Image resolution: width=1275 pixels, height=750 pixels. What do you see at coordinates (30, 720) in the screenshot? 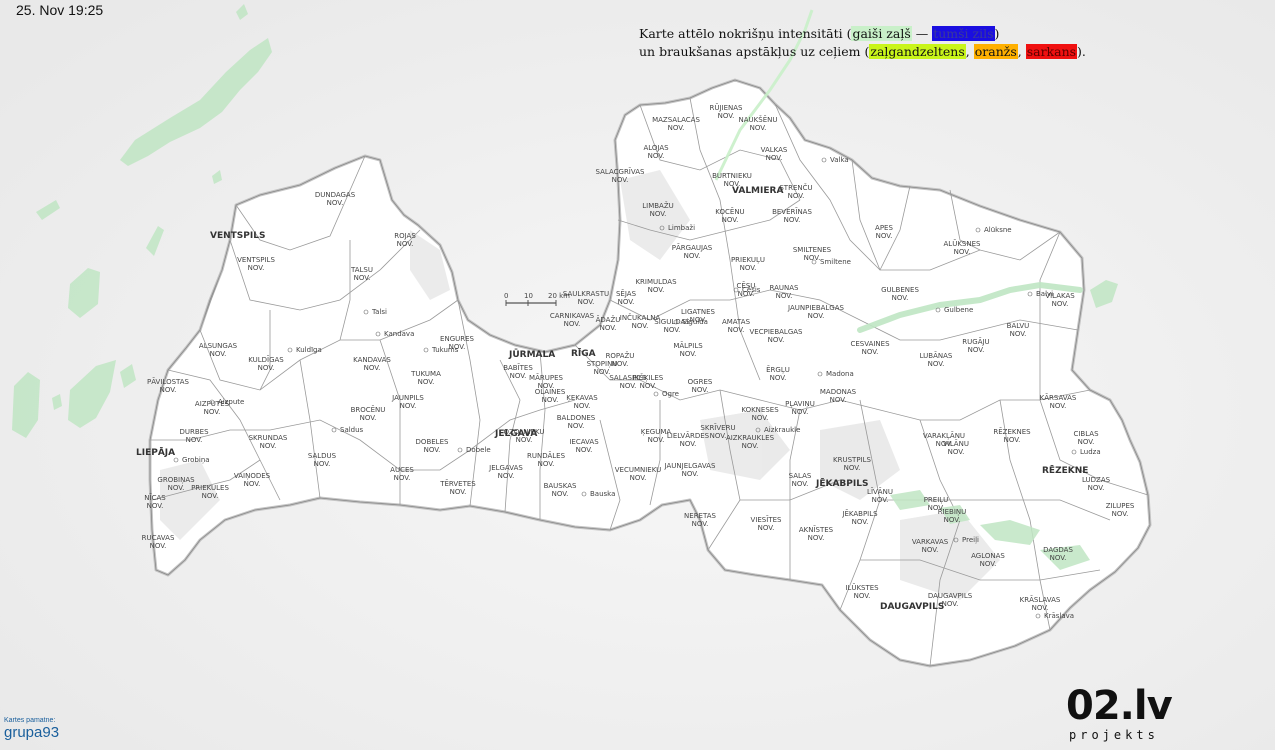
I see `credit-caption: Kartes pamatne:` at bounding box center [30, 720].